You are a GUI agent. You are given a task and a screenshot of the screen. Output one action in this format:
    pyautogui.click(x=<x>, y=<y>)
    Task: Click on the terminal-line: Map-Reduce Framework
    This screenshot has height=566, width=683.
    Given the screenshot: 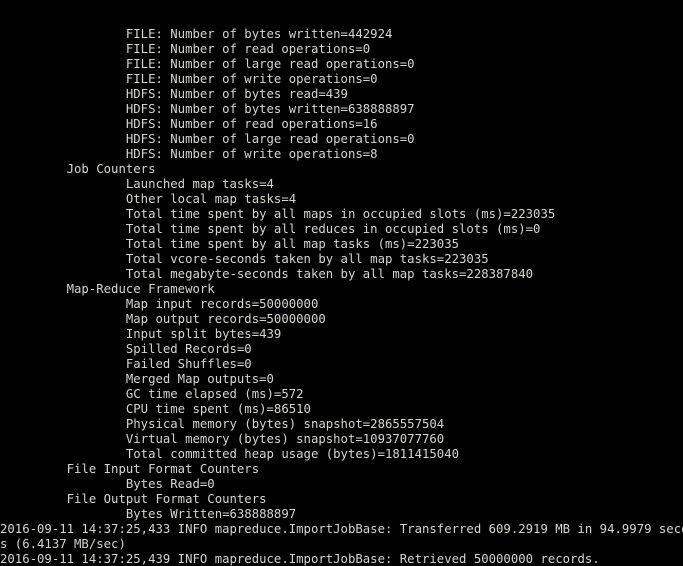 What is the action you would take?
    pyautogui.click(x=107, y=289)
    